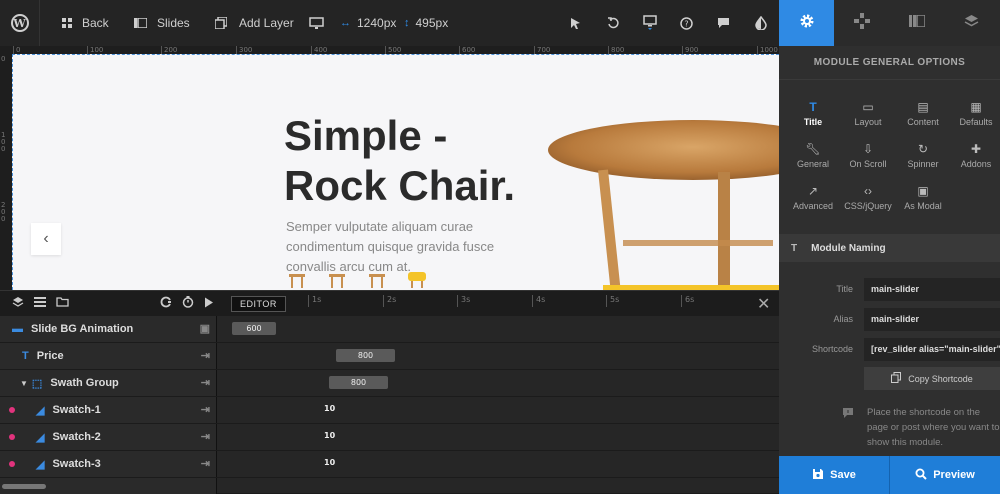 The height and width of the screenshot is (494, 1000). Describe the element at coordinates (20, 23) in the screenshot. I see `wordpress-button: W` at that location.